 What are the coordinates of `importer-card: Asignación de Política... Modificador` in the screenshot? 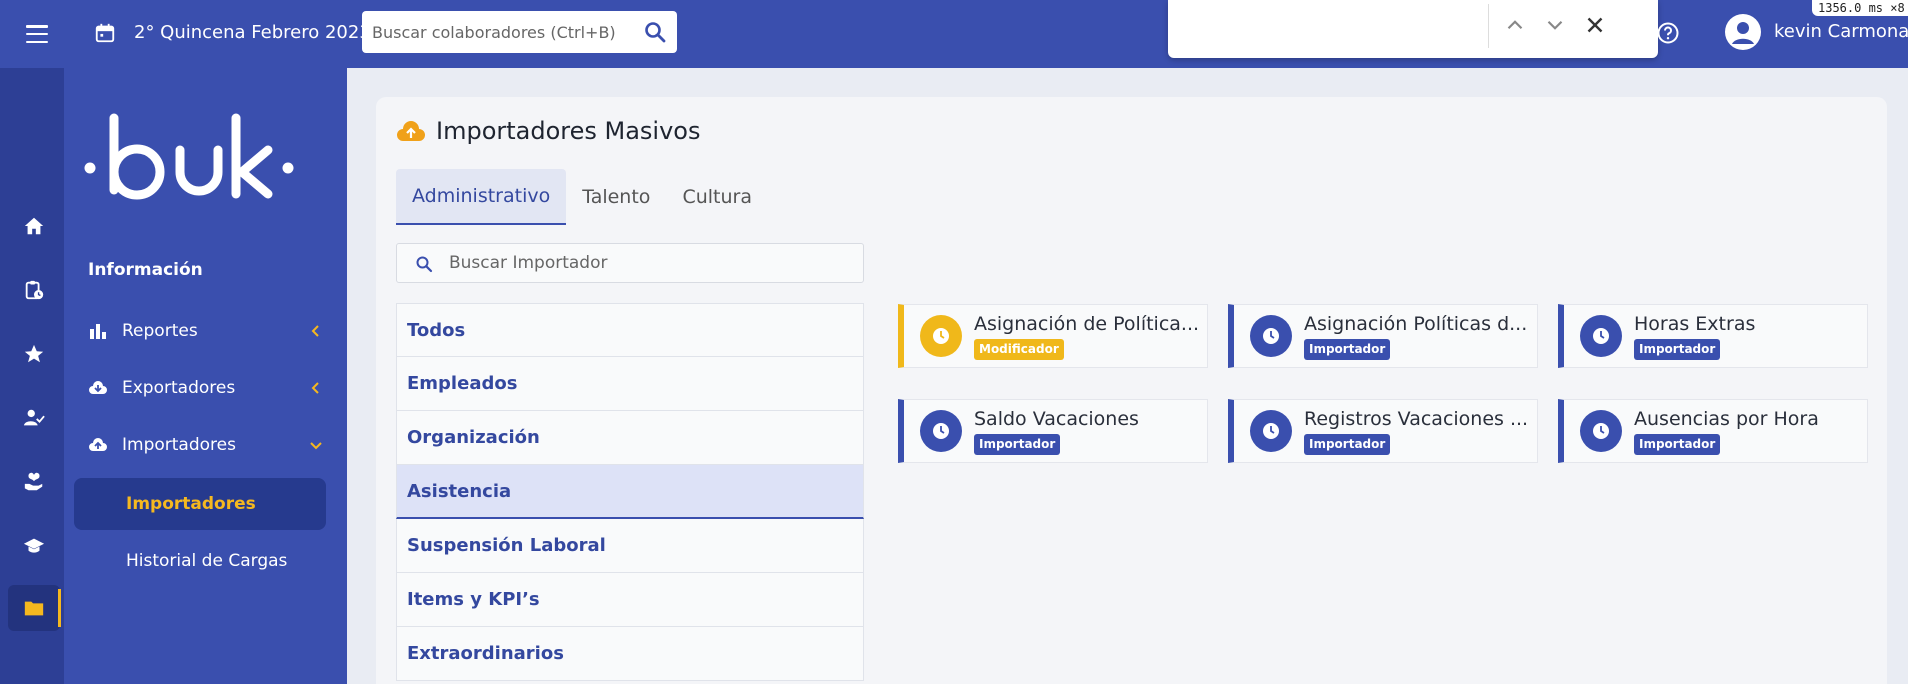 It's located at (1053, 336).